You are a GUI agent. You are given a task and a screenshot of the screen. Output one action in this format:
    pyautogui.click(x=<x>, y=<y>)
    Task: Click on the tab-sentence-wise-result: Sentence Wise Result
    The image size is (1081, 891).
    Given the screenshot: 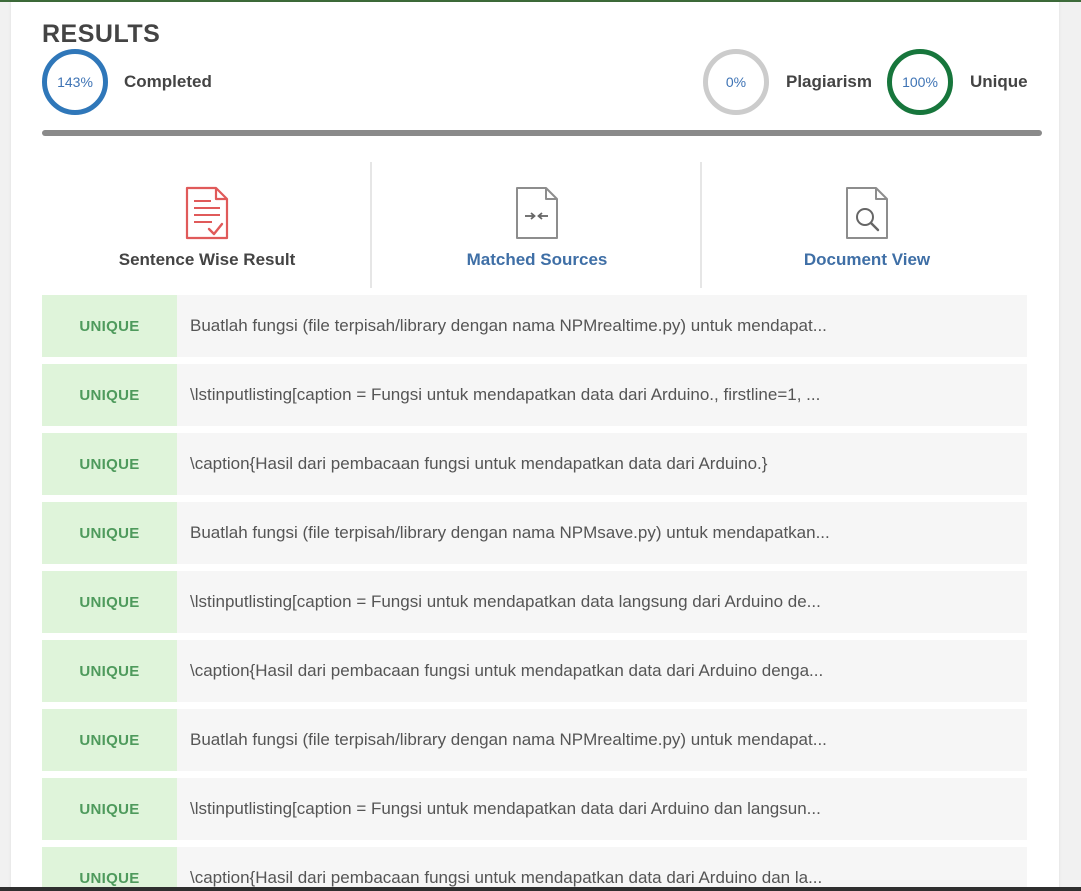 What is the action you would take?
    pyautogui.click(x=207, y=225)
    